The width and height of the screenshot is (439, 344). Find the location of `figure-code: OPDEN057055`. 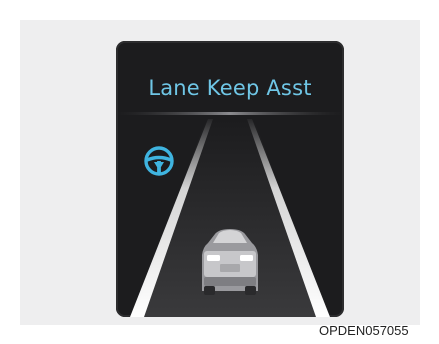

figure-code: OPDEN057055 is located at coordinates (364, 330).